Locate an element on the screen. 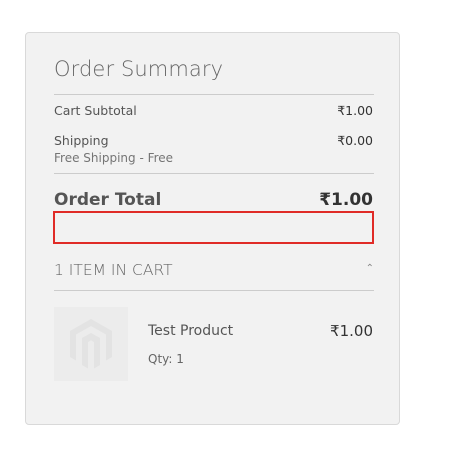  shipping-label: Shipping is located at coordinates (81, 140).